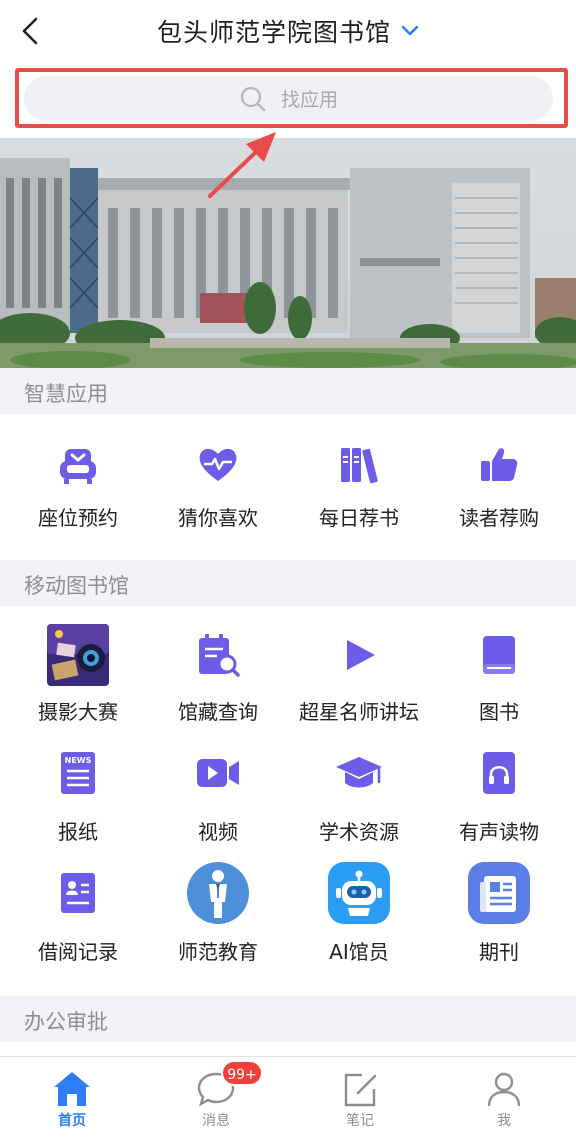 This screenshot has height=1146, width=576. I want to click on note-edit-icon, so click(360, 1090).